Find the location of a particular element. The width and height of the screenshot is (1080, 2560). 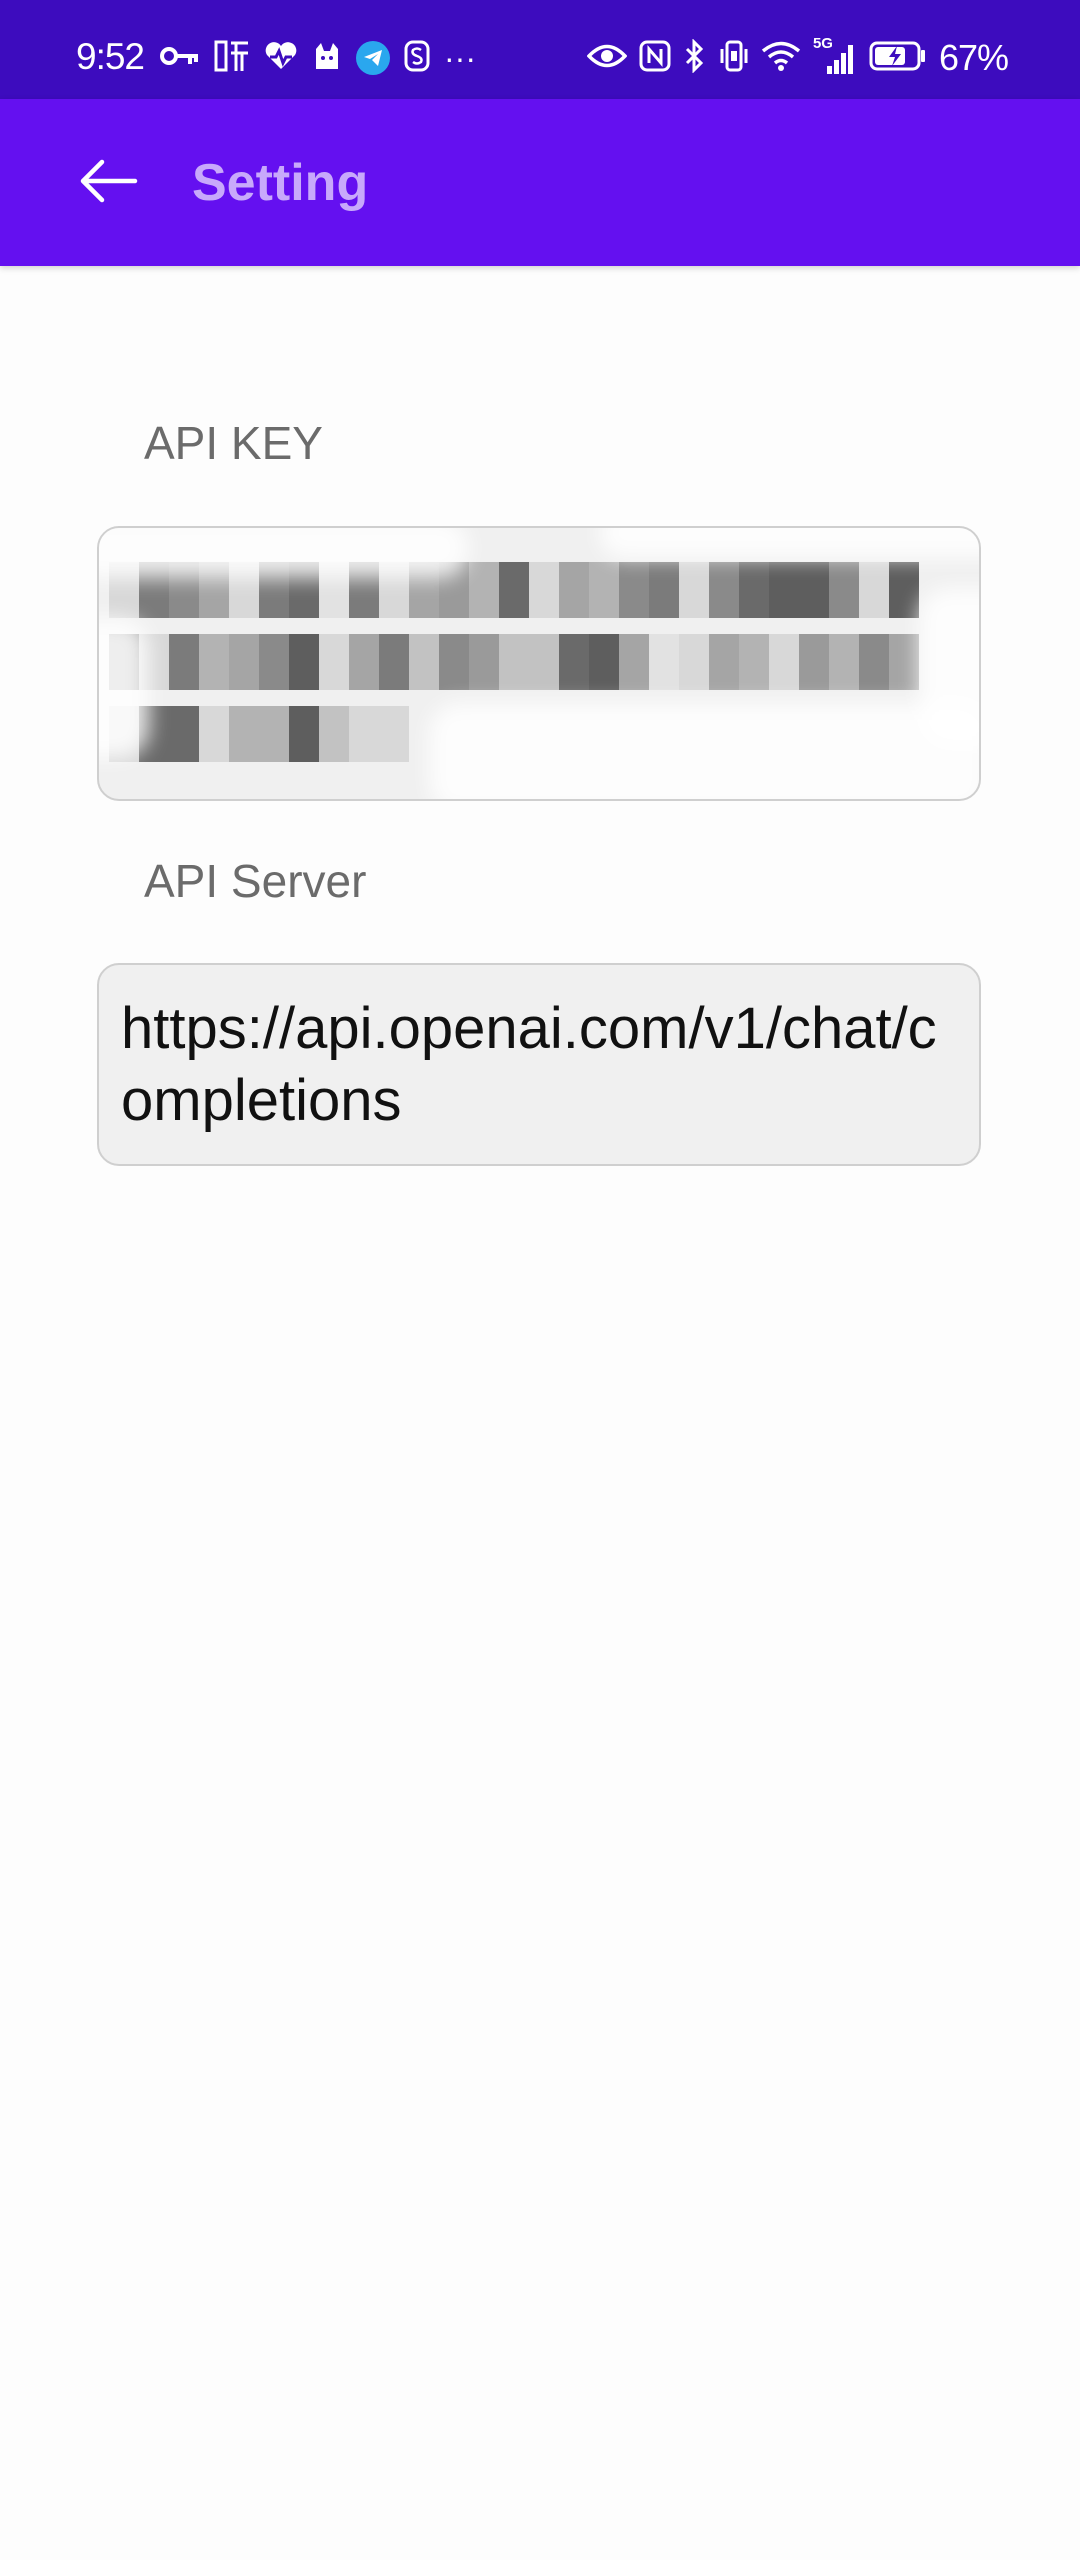

signal-5g-icon: 5G is located at coordinates (835, 56).